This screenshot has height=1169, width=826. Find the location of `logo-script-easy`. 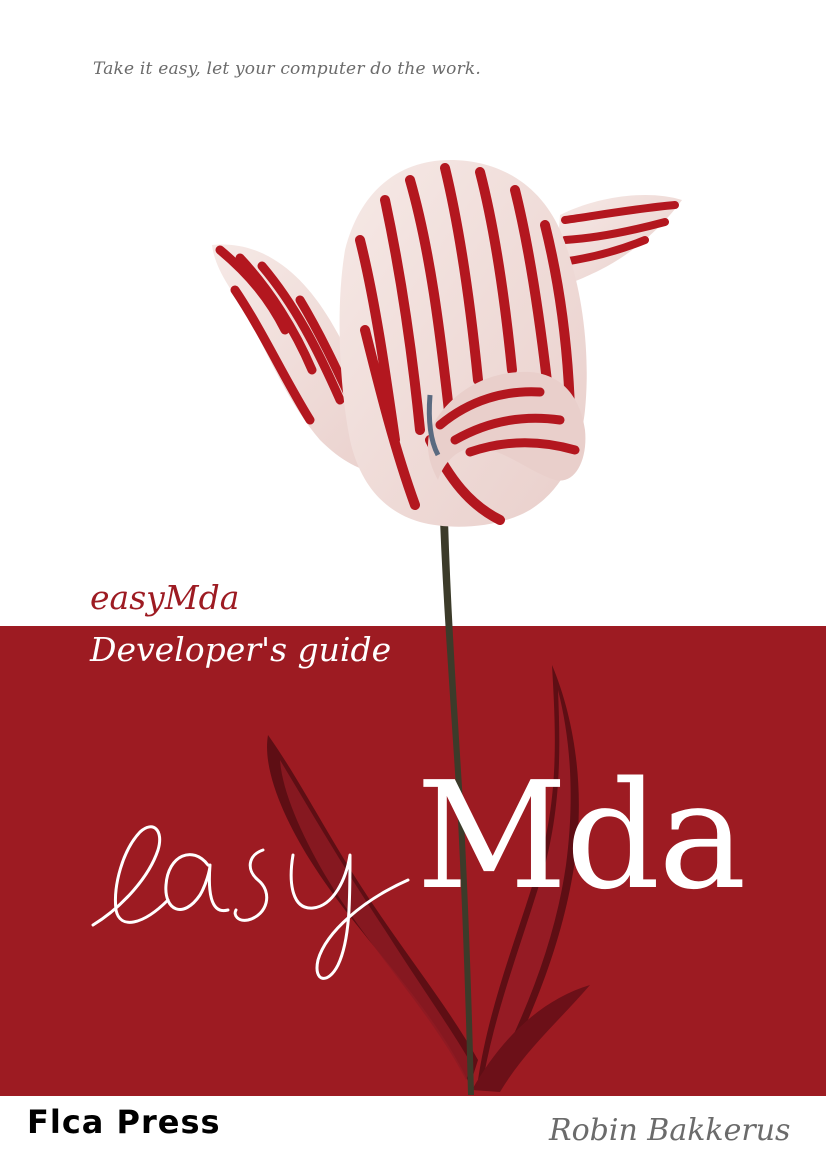

logo-script-easy is located at coordinates (250, 902).